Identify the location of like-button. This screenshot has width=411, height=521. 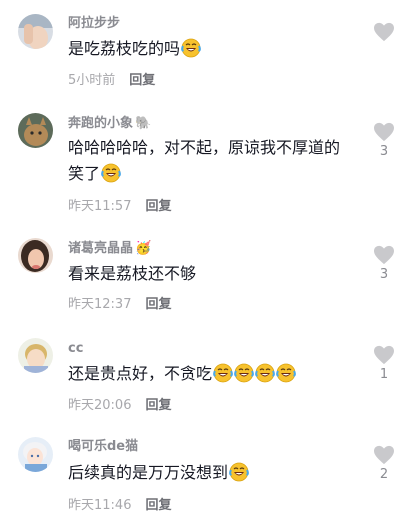
(384, 33).